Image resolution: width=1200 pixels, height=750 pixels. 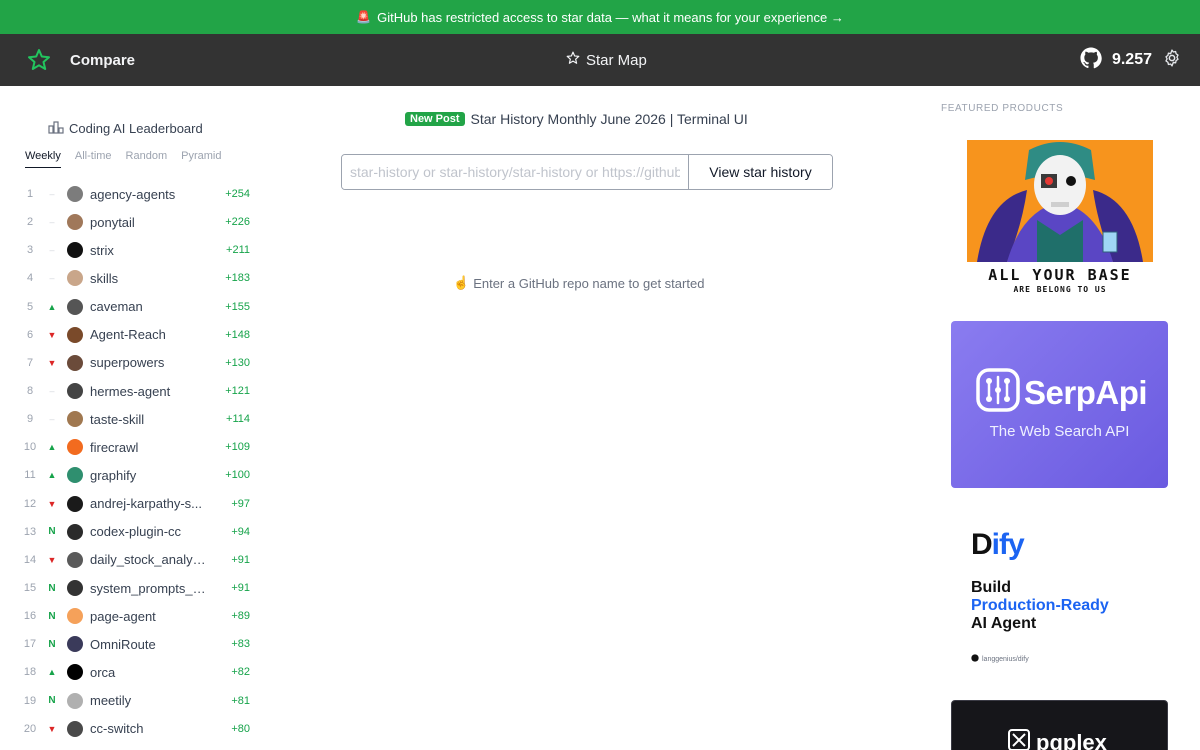 I want to click on repo-name: ponytail, so click(x=148, y=222).